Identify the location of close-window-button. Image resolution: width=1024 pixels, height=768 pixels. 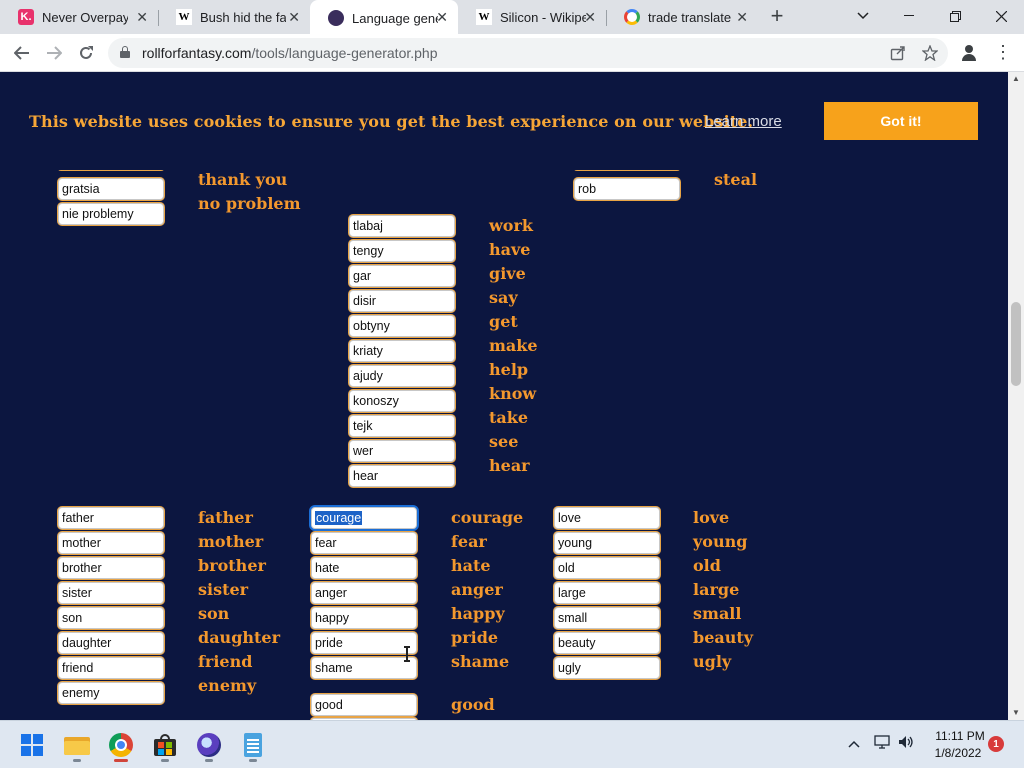
(1001, 16).